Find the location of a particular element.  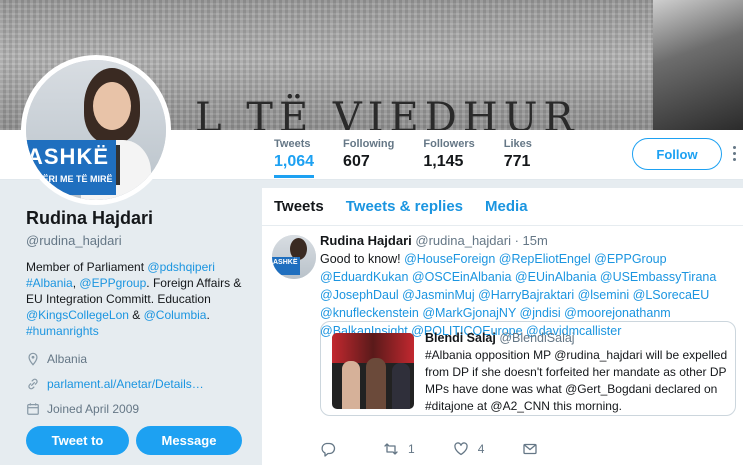

stat-followers: Followers 1,145 is located at coordinates (448, 158).